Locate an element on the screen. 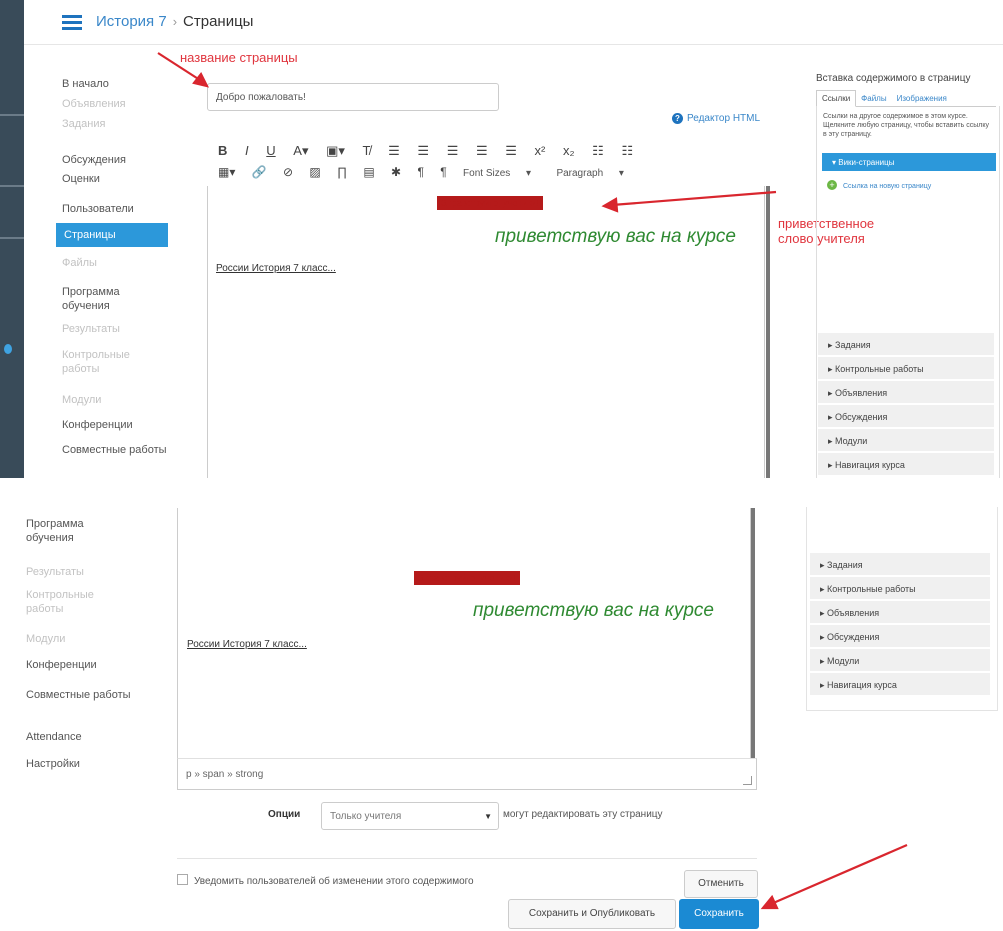  align-left-icon: ☰ is located at coordinates (394, 151).